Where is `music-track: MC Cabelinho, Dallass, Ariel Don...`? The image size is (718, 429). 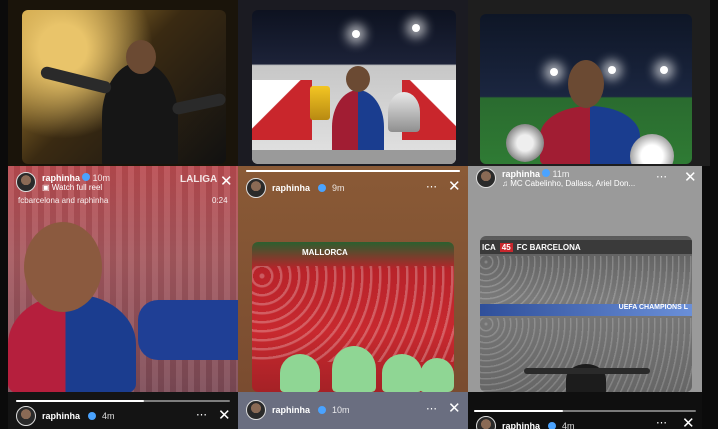
music-track: MC Cabelinho, Dallass, Ariel Don... is located at coordinates (572, 183).